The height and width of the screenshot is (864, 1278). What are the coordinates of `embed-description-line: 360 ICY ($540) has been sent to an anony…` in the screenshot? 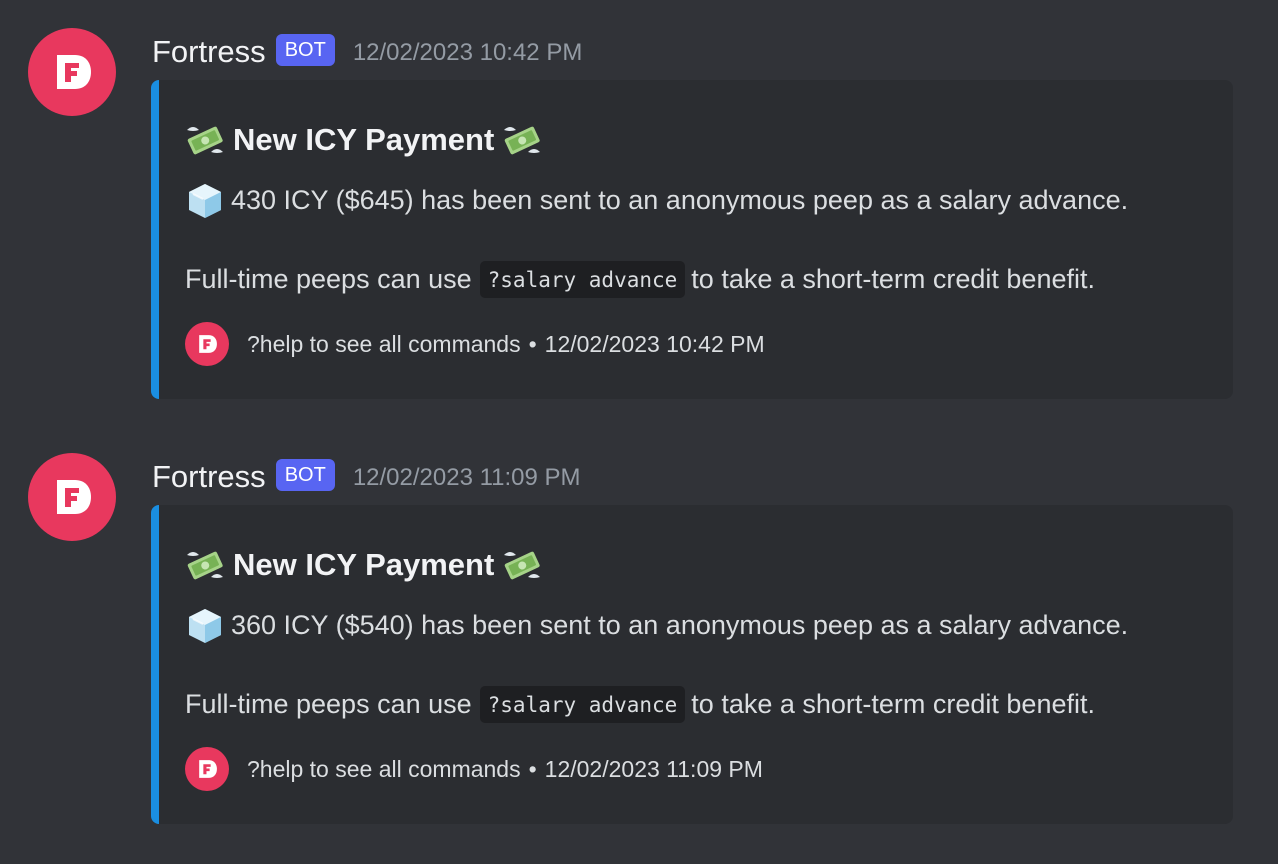 It's located at (656, 625).